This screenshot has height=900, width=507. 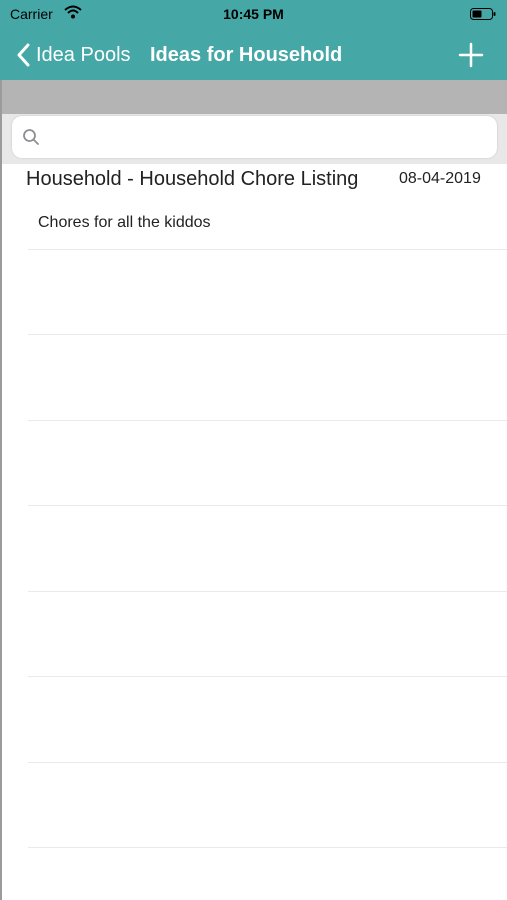 What do you see at coordinates (471, 55) in the screenshot?
I see `plus-icon` at bounding box center [471, 55].